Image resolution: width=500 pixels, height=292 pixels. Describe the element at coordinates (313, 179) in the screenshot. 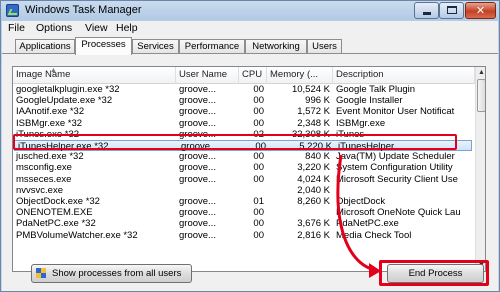

I see `cell-mem: 4,024 K` at that location.